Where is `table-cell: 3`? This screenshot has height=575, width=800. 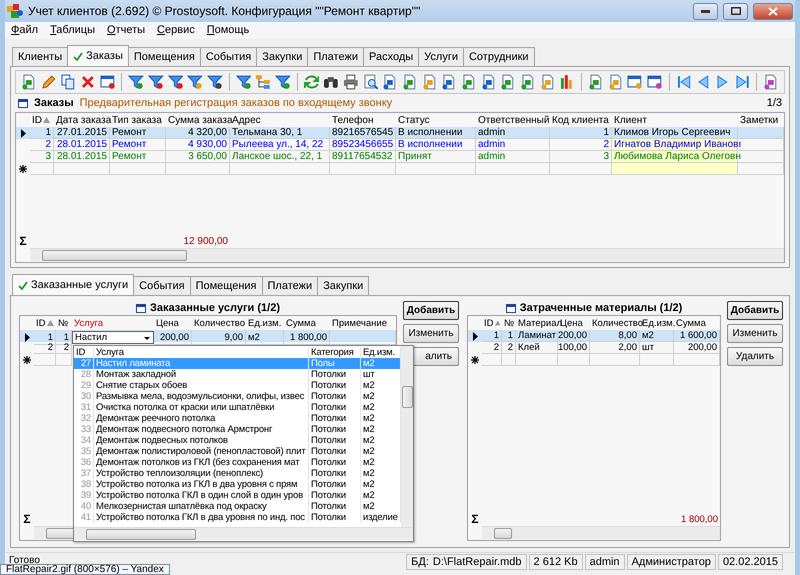
table-cell: 3 is located at coordinates (42, 157).